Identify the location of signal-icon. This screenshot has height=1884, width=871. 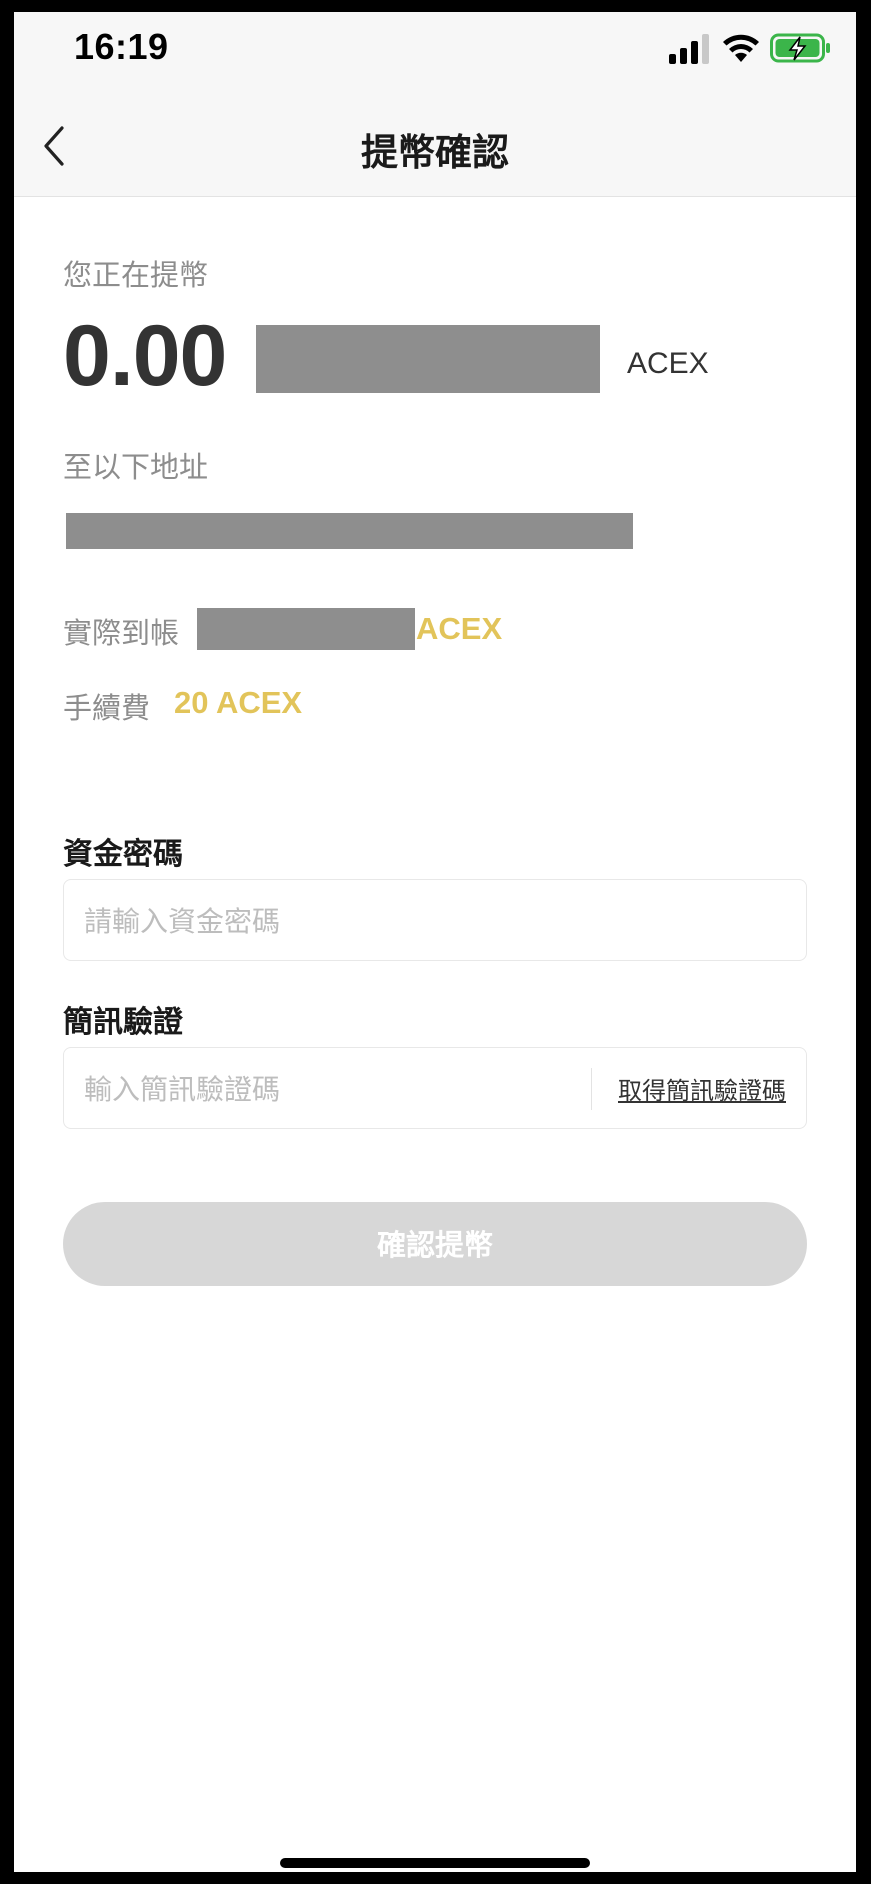
(689, 49).